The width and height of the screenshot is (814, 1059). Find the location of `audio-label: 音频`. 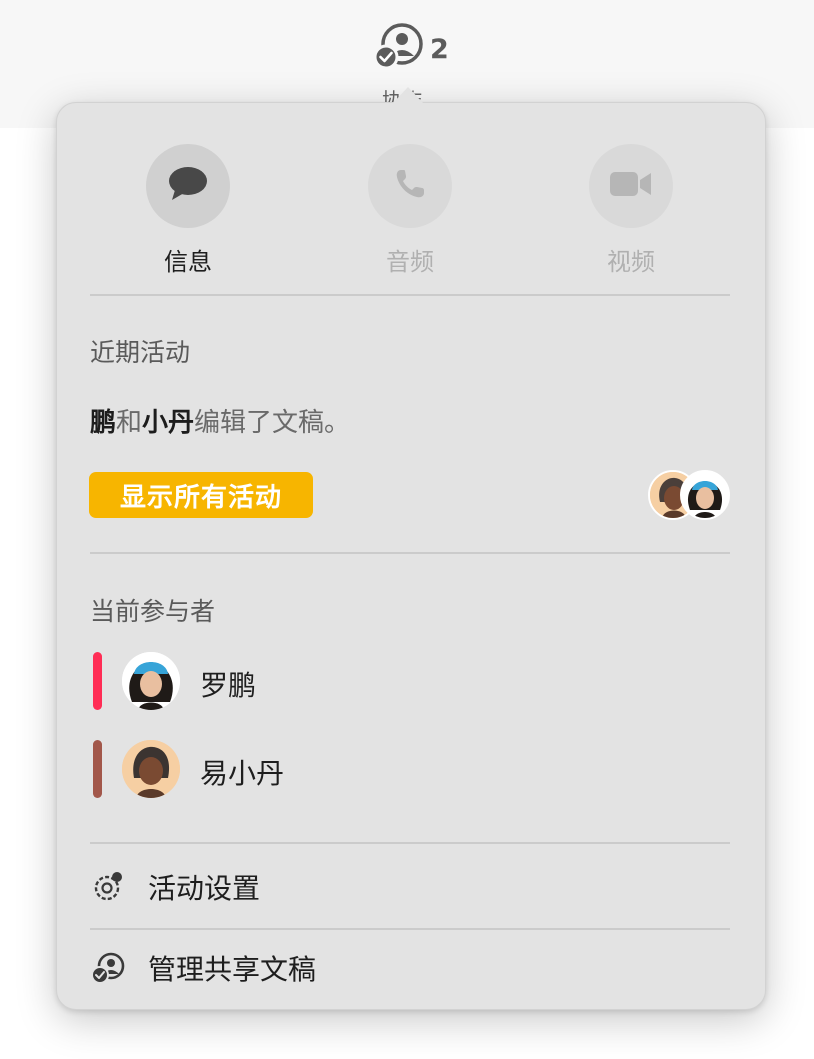

audio-label: 音频 is located at coordinates (410, 262).